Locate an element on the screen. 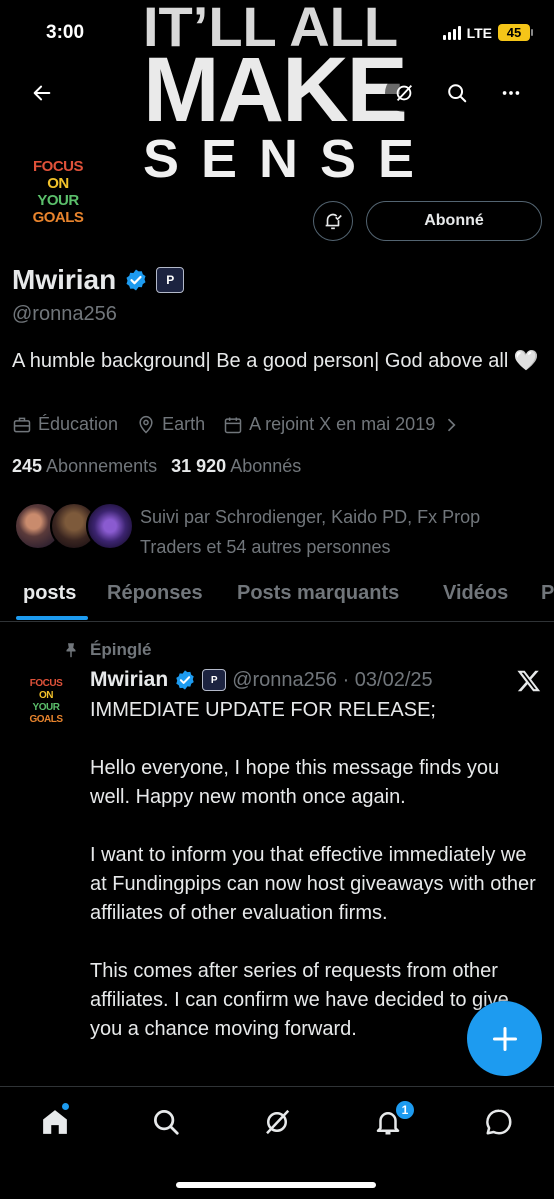 Image resolution: width=554 pixels, height=1199 pixels. signal-icon is located at coordinates (451, 32).